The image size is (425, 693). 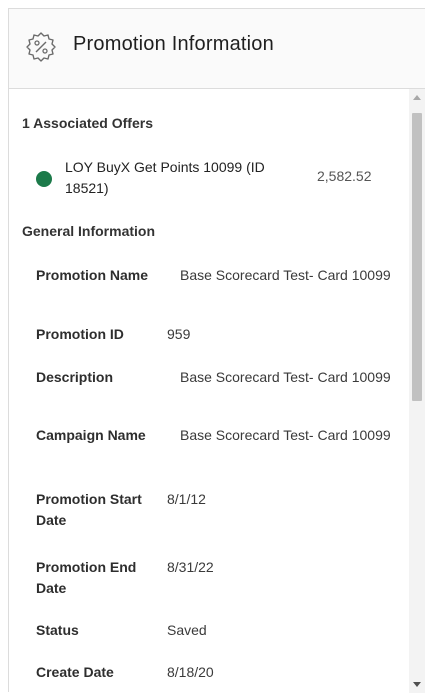 What do you see at coordinates (86, 577) in the screenshot?
I see `info-row-label: Promotion End Date` at bounding box center [86, 577].